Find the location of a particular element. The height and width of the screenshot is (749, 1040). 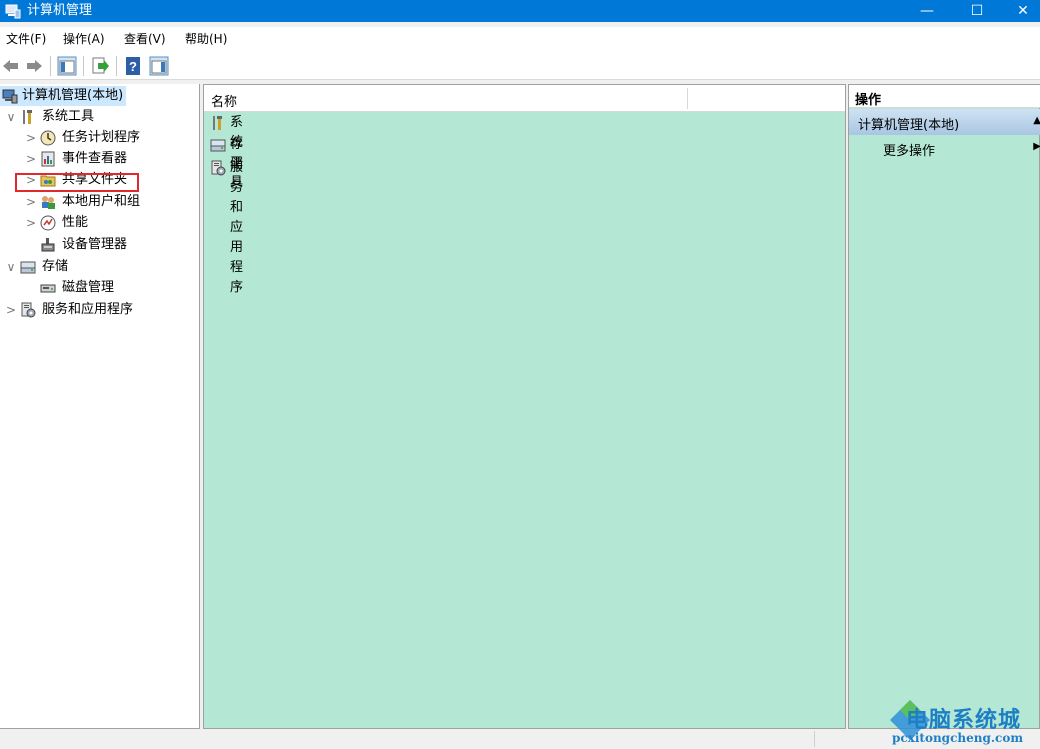

tree-item-label: 设备管理器 is located at coordinates (95, 244).